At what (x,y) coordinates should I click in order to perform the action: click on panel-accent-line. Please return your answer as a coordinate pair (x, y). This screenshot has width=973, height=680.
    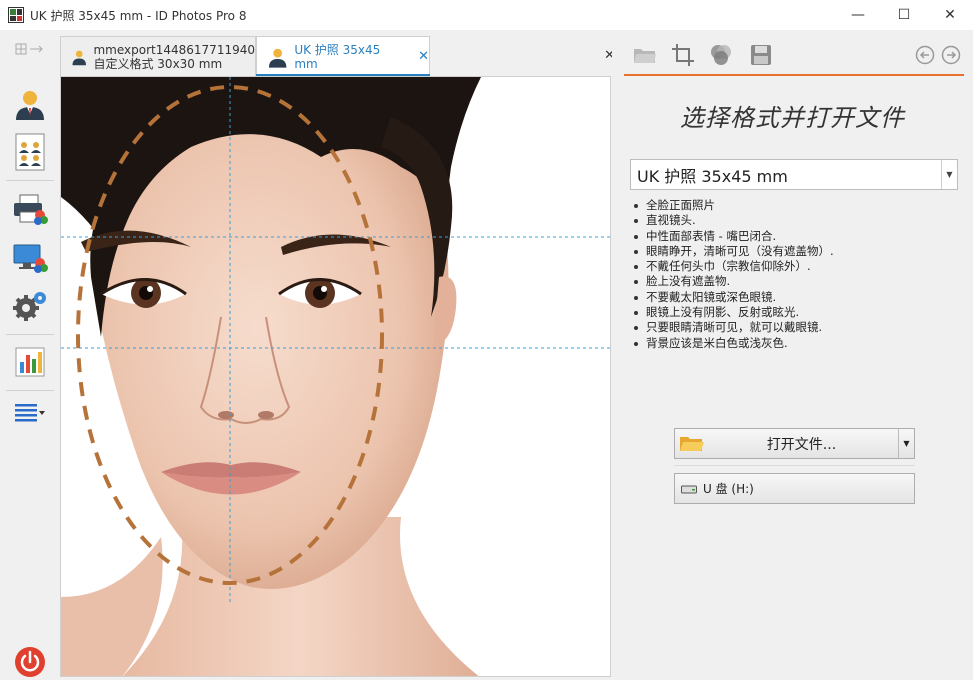
    Looking at the image, I should click on (794, 75).